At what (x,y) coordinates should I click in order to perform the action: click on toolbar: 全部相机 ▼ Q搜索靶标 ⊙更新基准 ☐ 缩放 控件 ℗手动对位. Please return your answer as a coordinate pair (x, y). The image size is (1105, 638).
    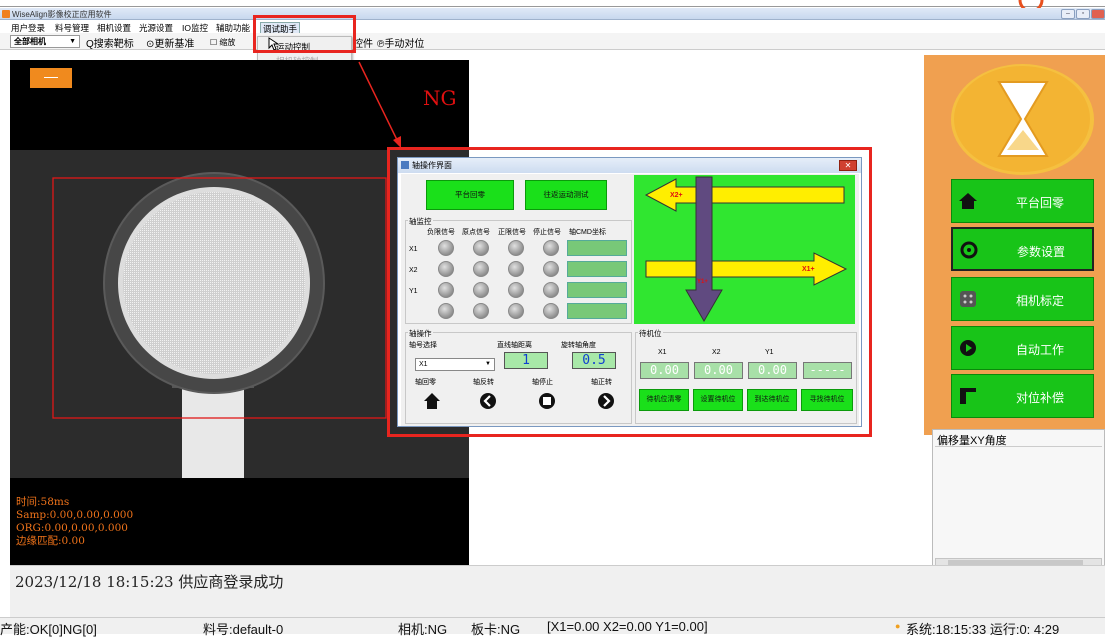
    Looking at the image, I should click on (552, 41).